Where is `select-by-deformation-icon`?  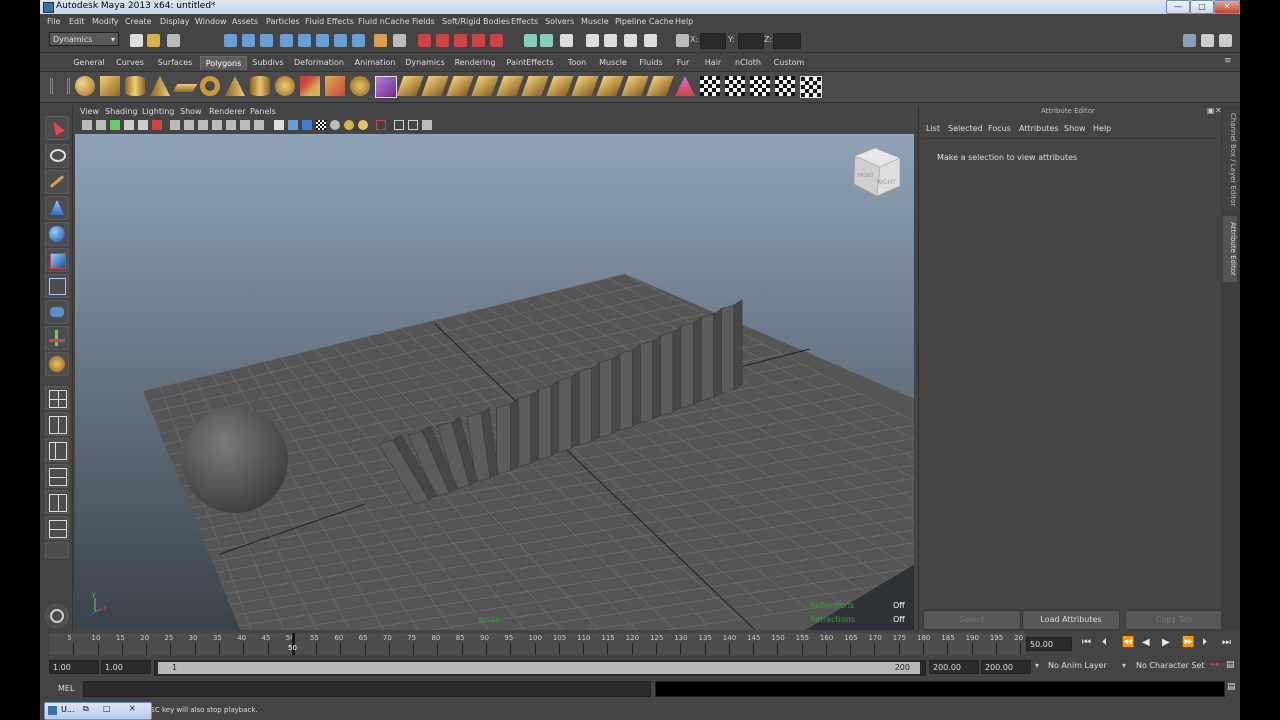
select-by-deformation-icon is located at coordinates (358, 40).